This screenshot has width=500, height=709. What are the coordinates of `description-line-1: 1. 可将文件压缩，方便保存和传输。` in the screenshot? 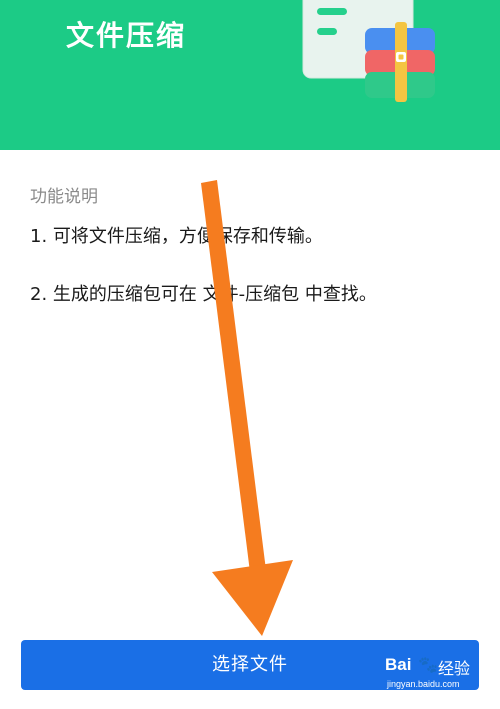 It's located at (176, 236).